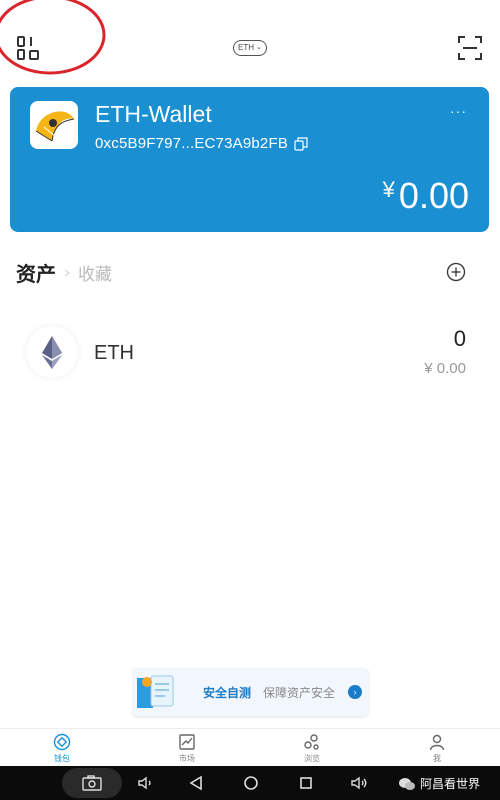 The image size is (500, 800). Describe the element at coordinates (95, 272) in the screenshot. I see `tab-favorites: 收藏` at that location.